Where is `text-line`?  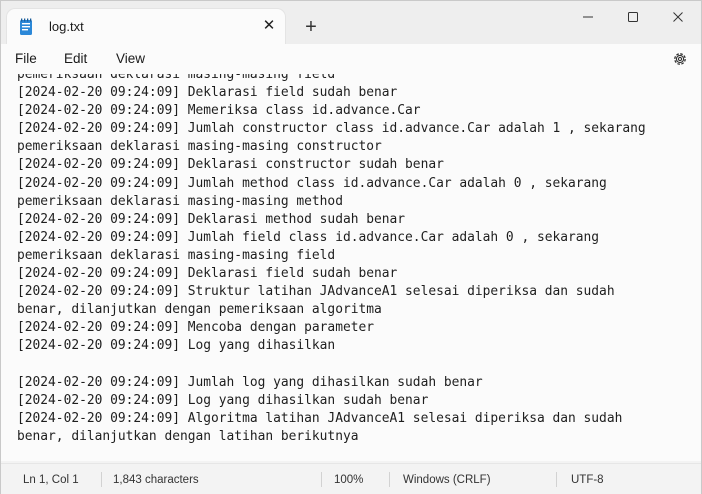
text-line is located at coordinates (331, 365).